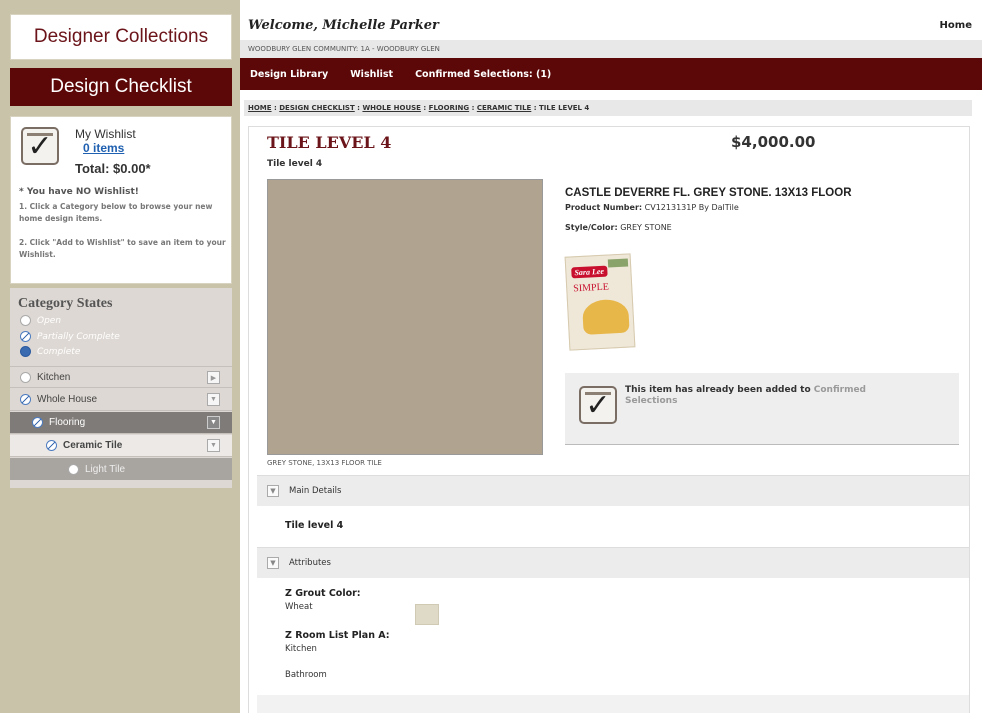 The height and width of the screenshot is (713, 982). I want to click on legend-complete: Complete, so click(50, 351).